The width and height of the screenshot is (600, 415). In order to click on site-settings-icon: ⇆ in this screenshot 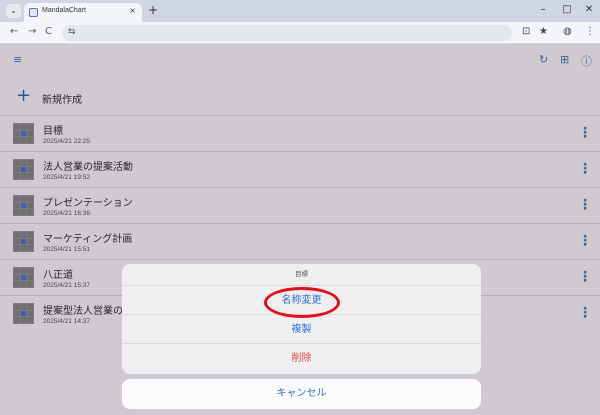, I will do `click(72, 32)`.